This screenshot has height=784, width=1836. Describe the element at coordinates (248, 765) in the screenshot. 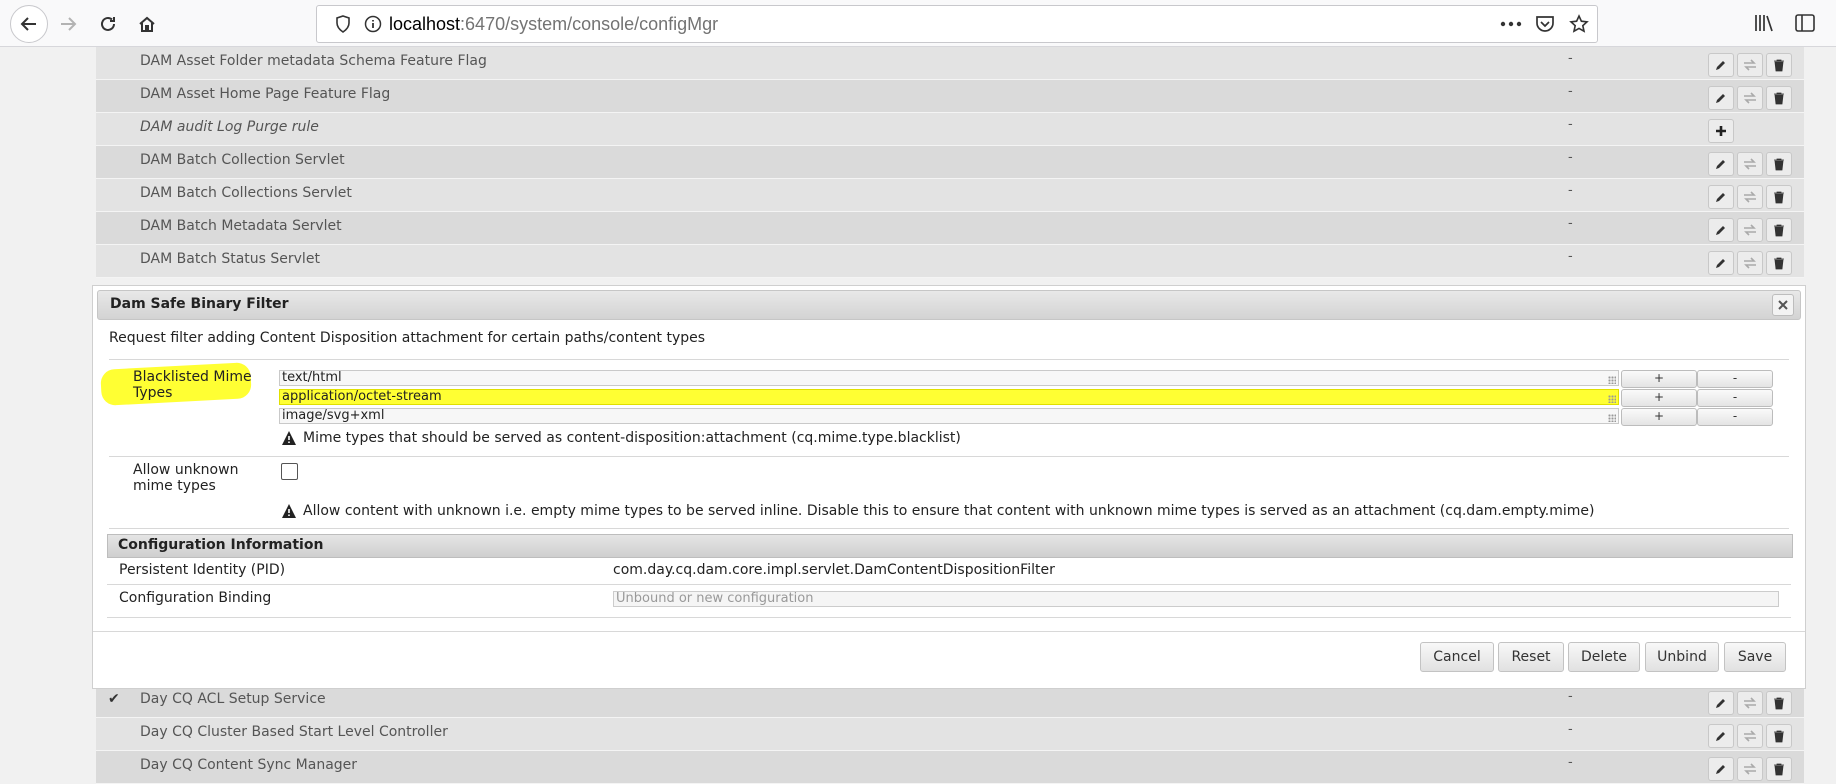

I see `config-name: Day CQ Content Sync Manager` at that location.